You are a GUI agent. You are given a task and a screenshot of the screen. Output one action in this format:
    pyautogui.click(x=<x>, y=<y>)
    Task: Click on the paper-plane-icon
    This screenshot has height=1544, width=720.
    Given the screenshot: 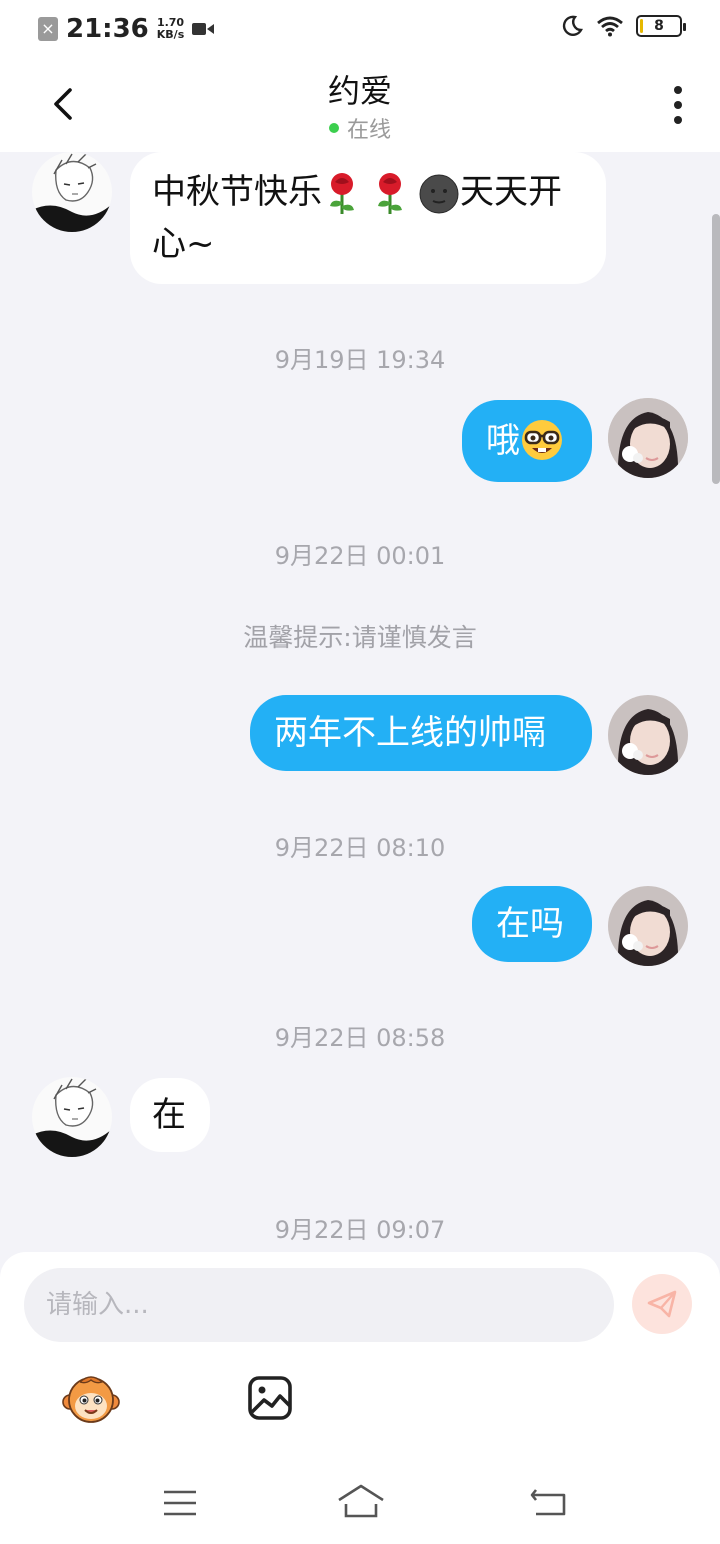 What is the action you would take?
    pyautogui.click(x=662, y=1304)
    